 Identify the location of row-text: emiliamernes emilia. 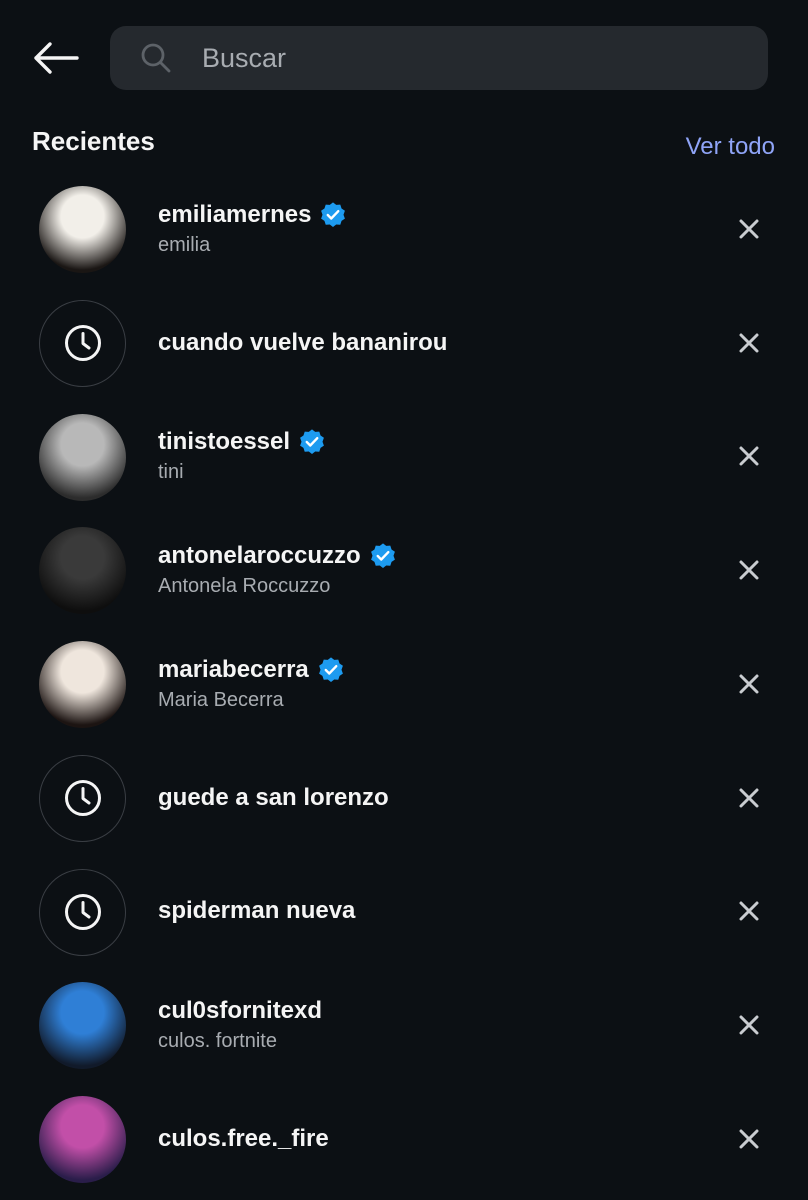
(252, 229).